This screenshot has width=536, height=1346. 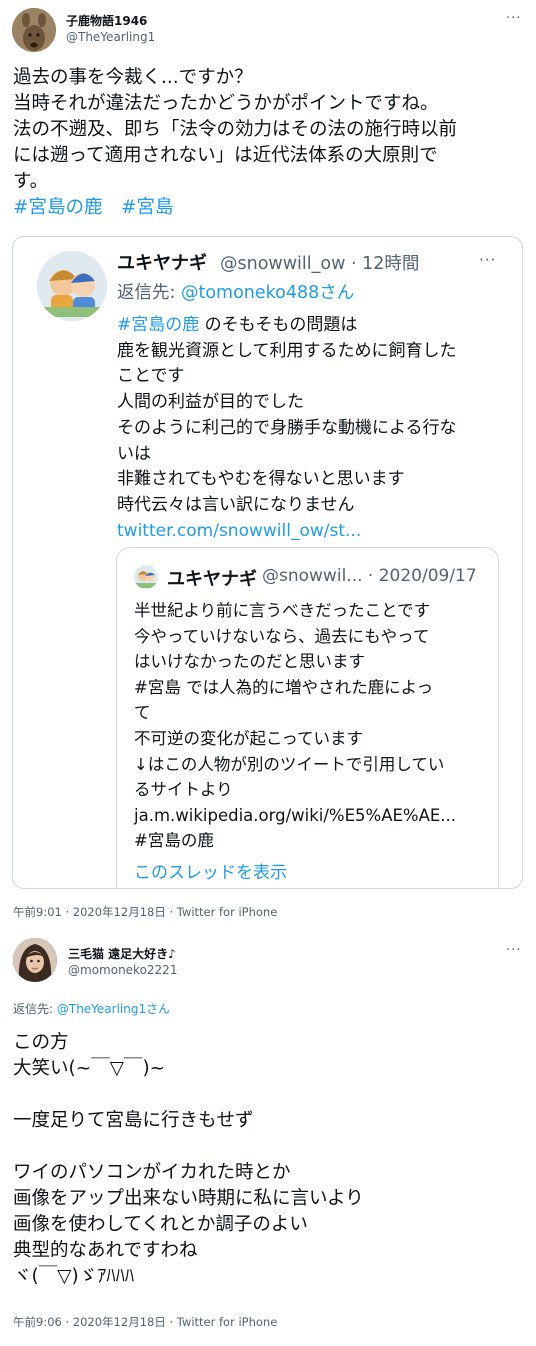 I want to click on reply-to-handle: @tomoneko488さん, so click(x=267, y=293).